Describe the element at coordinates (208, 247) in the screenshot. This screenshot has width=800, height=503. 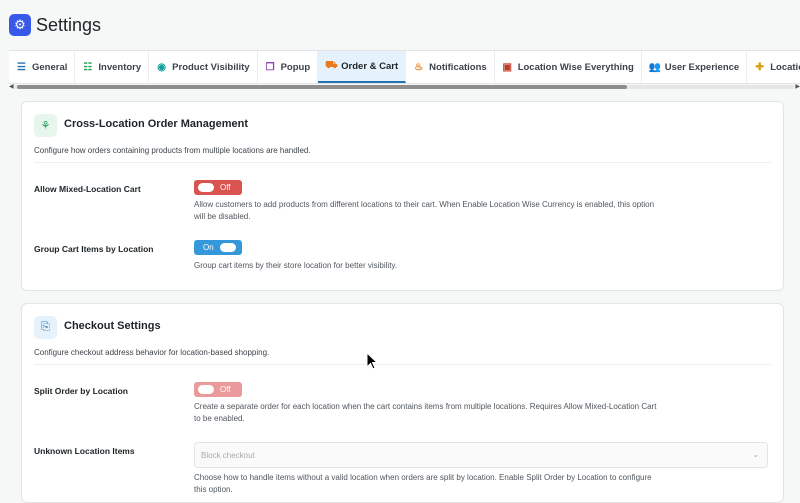
I see `toggle-label: On` at that location.